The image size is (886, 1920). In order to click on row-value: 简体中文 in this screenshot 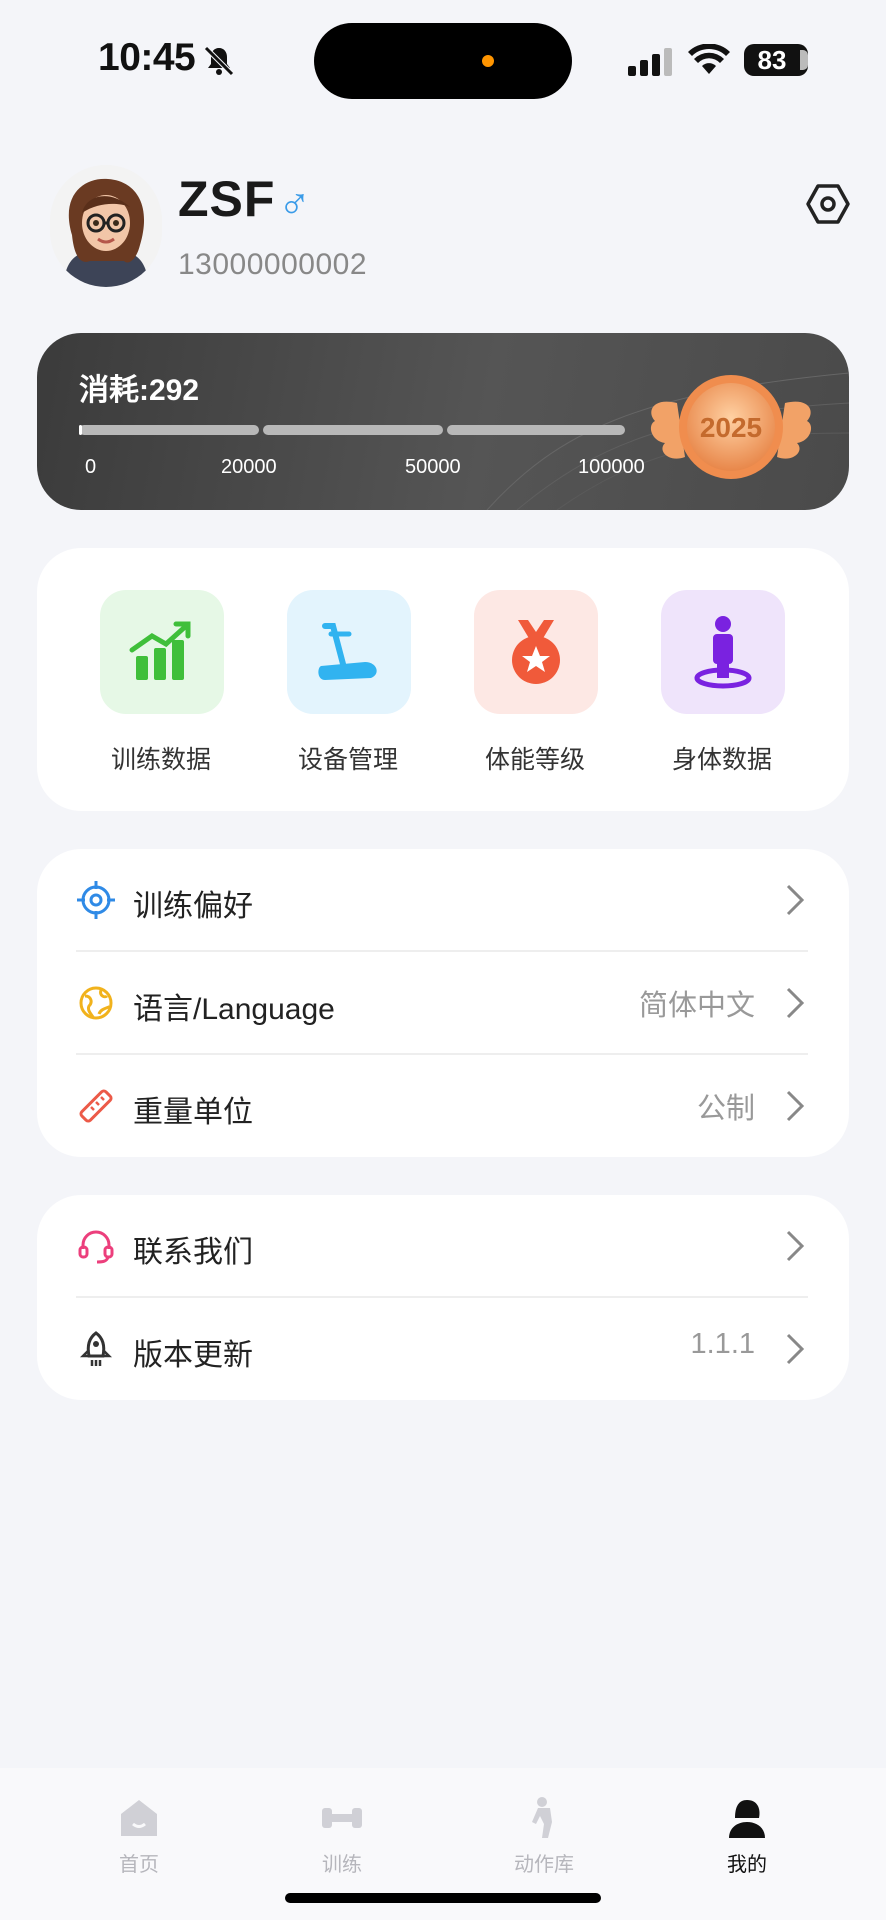, I will do `click(696, 1006)`.